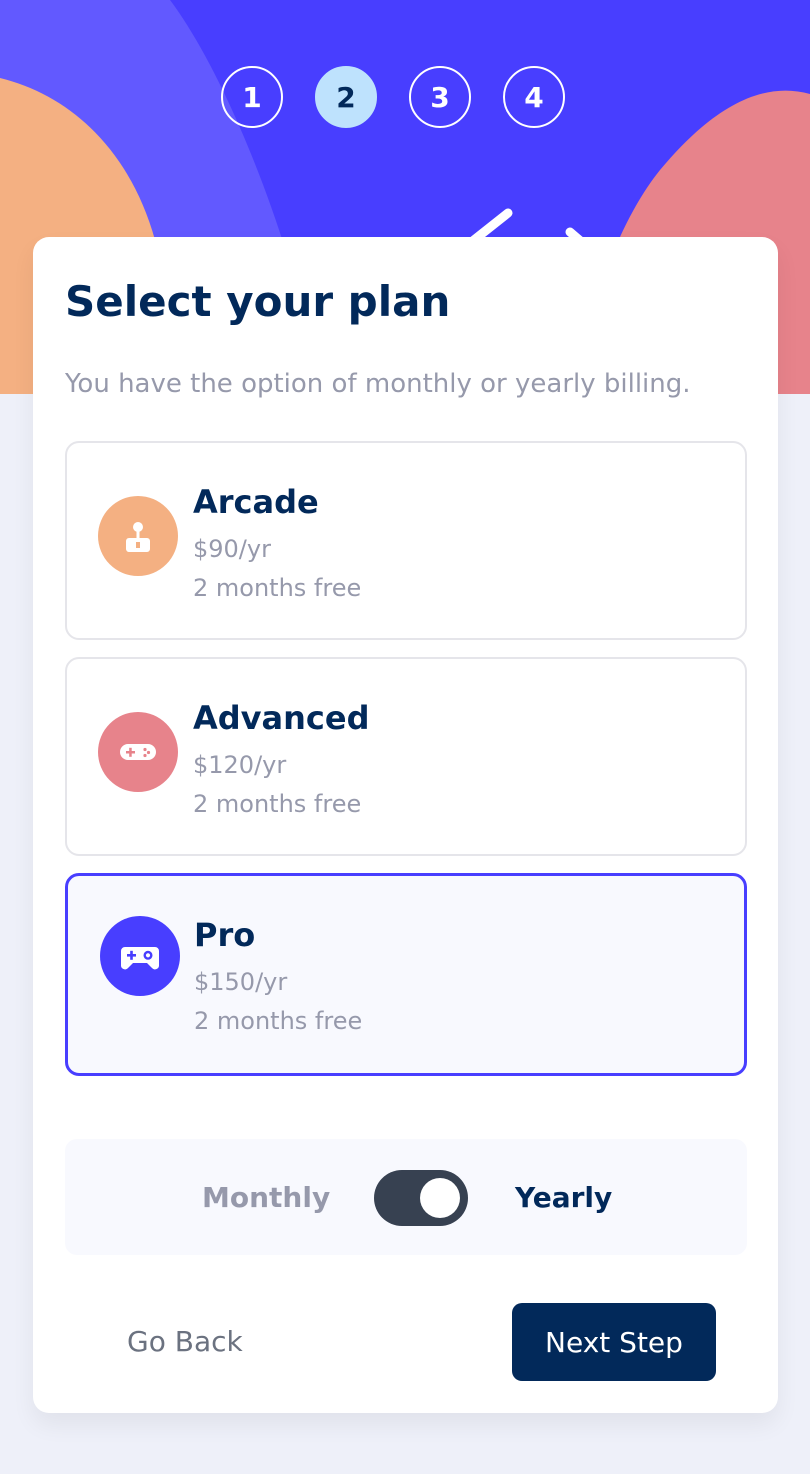 This screenshot has width=810, height=1474. Describe the element at coordinates (225, 935) in the screenshot. I see `plan-name: Pro` at that location.